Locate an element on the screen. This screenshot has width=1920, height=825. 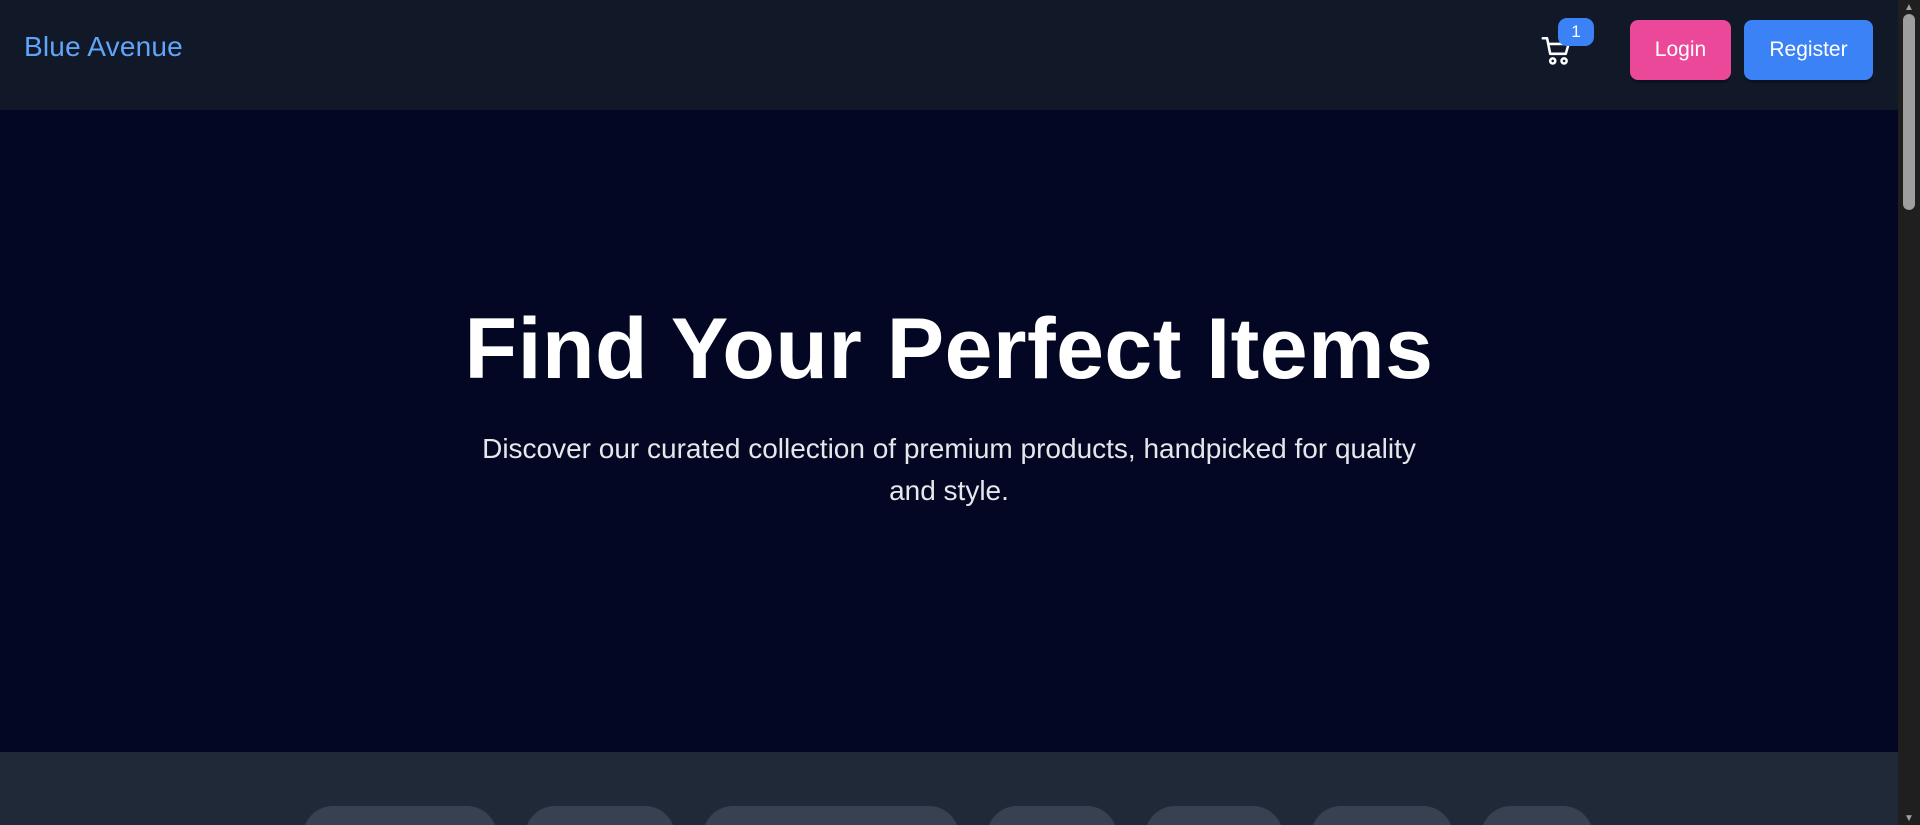
chevron-up-icon: ▲ is located at coordinates (1909, 7).